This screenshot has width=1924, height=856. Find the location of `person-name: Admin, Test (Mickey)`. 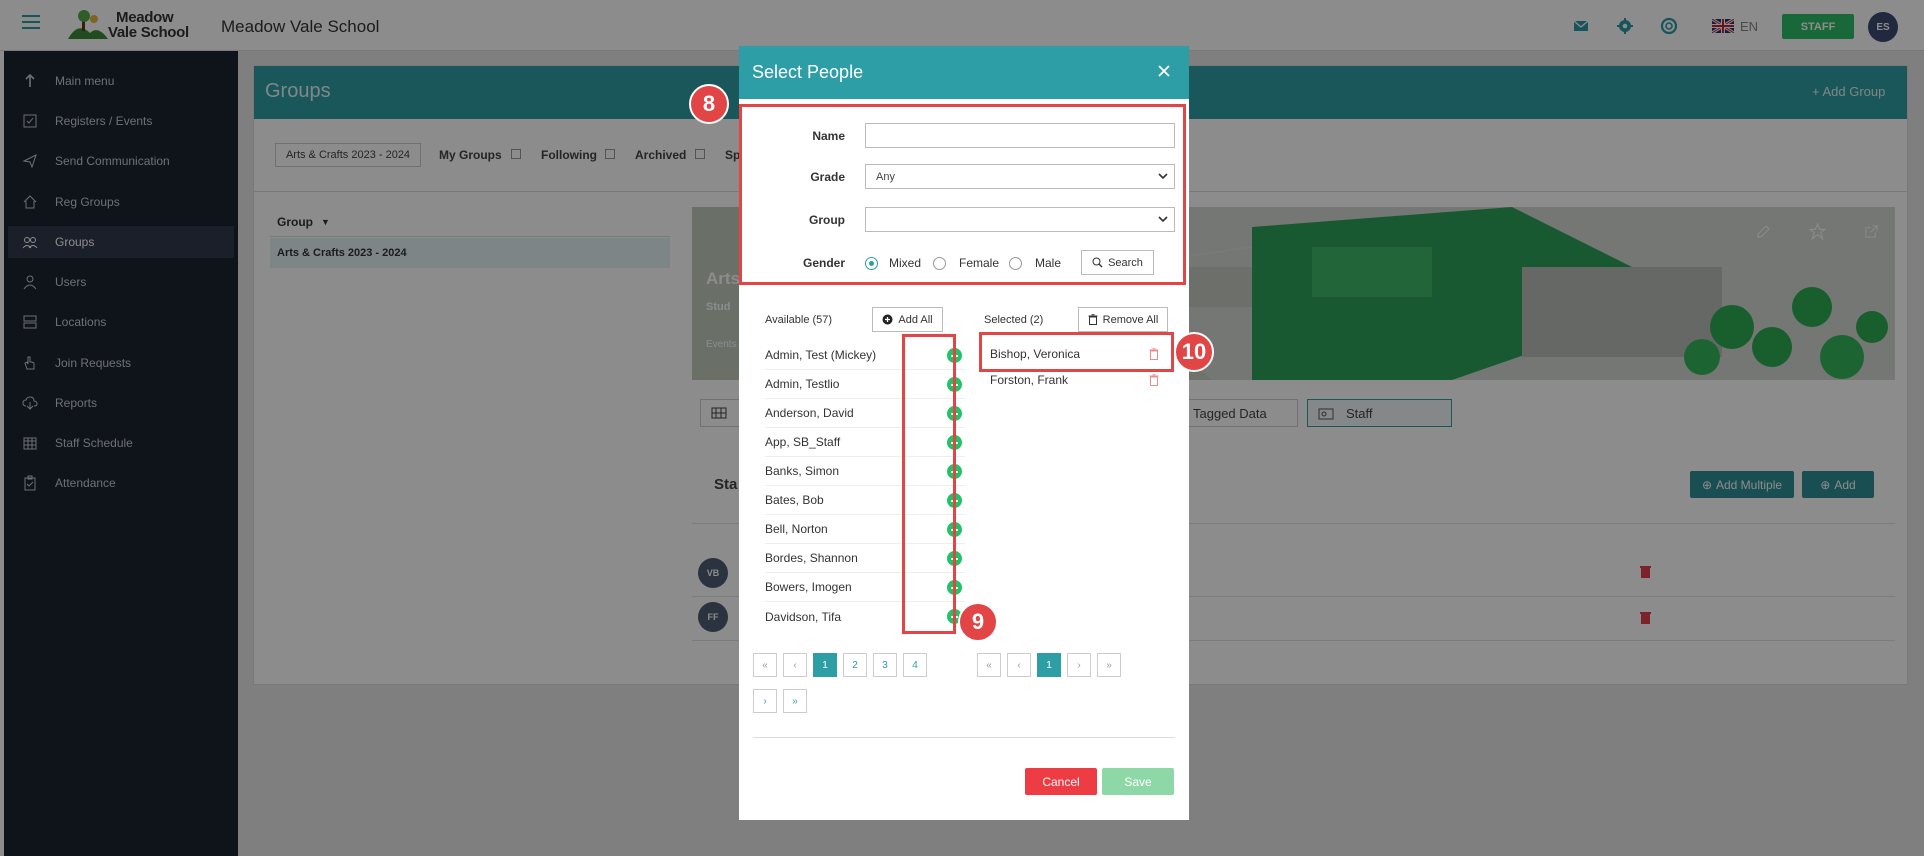

person-name: Admin, Test (Mickey) is located at coordinates (821, 355).